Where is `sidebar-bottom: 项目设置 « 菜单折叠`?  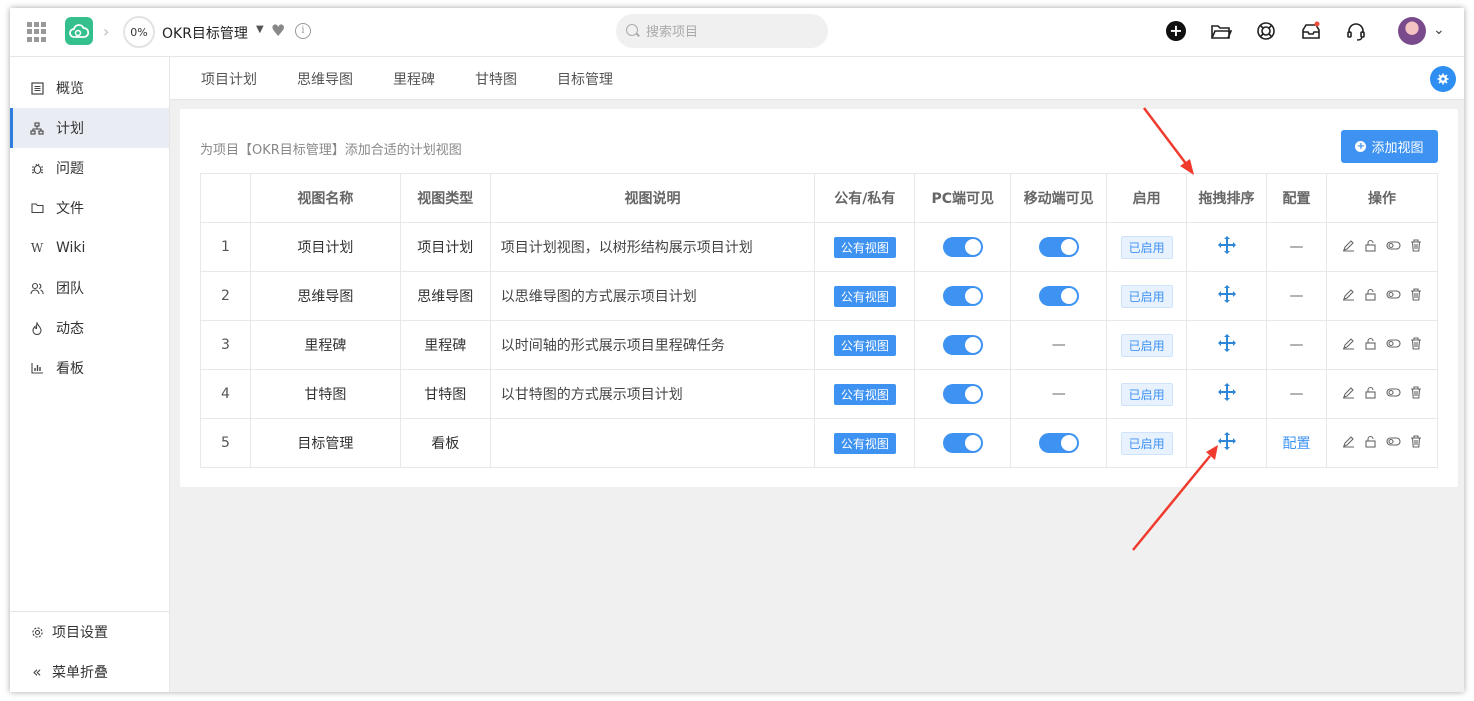 sidebar-bottom: 项目设置 « 菜单折叠 is located at coordinates (89, 651).